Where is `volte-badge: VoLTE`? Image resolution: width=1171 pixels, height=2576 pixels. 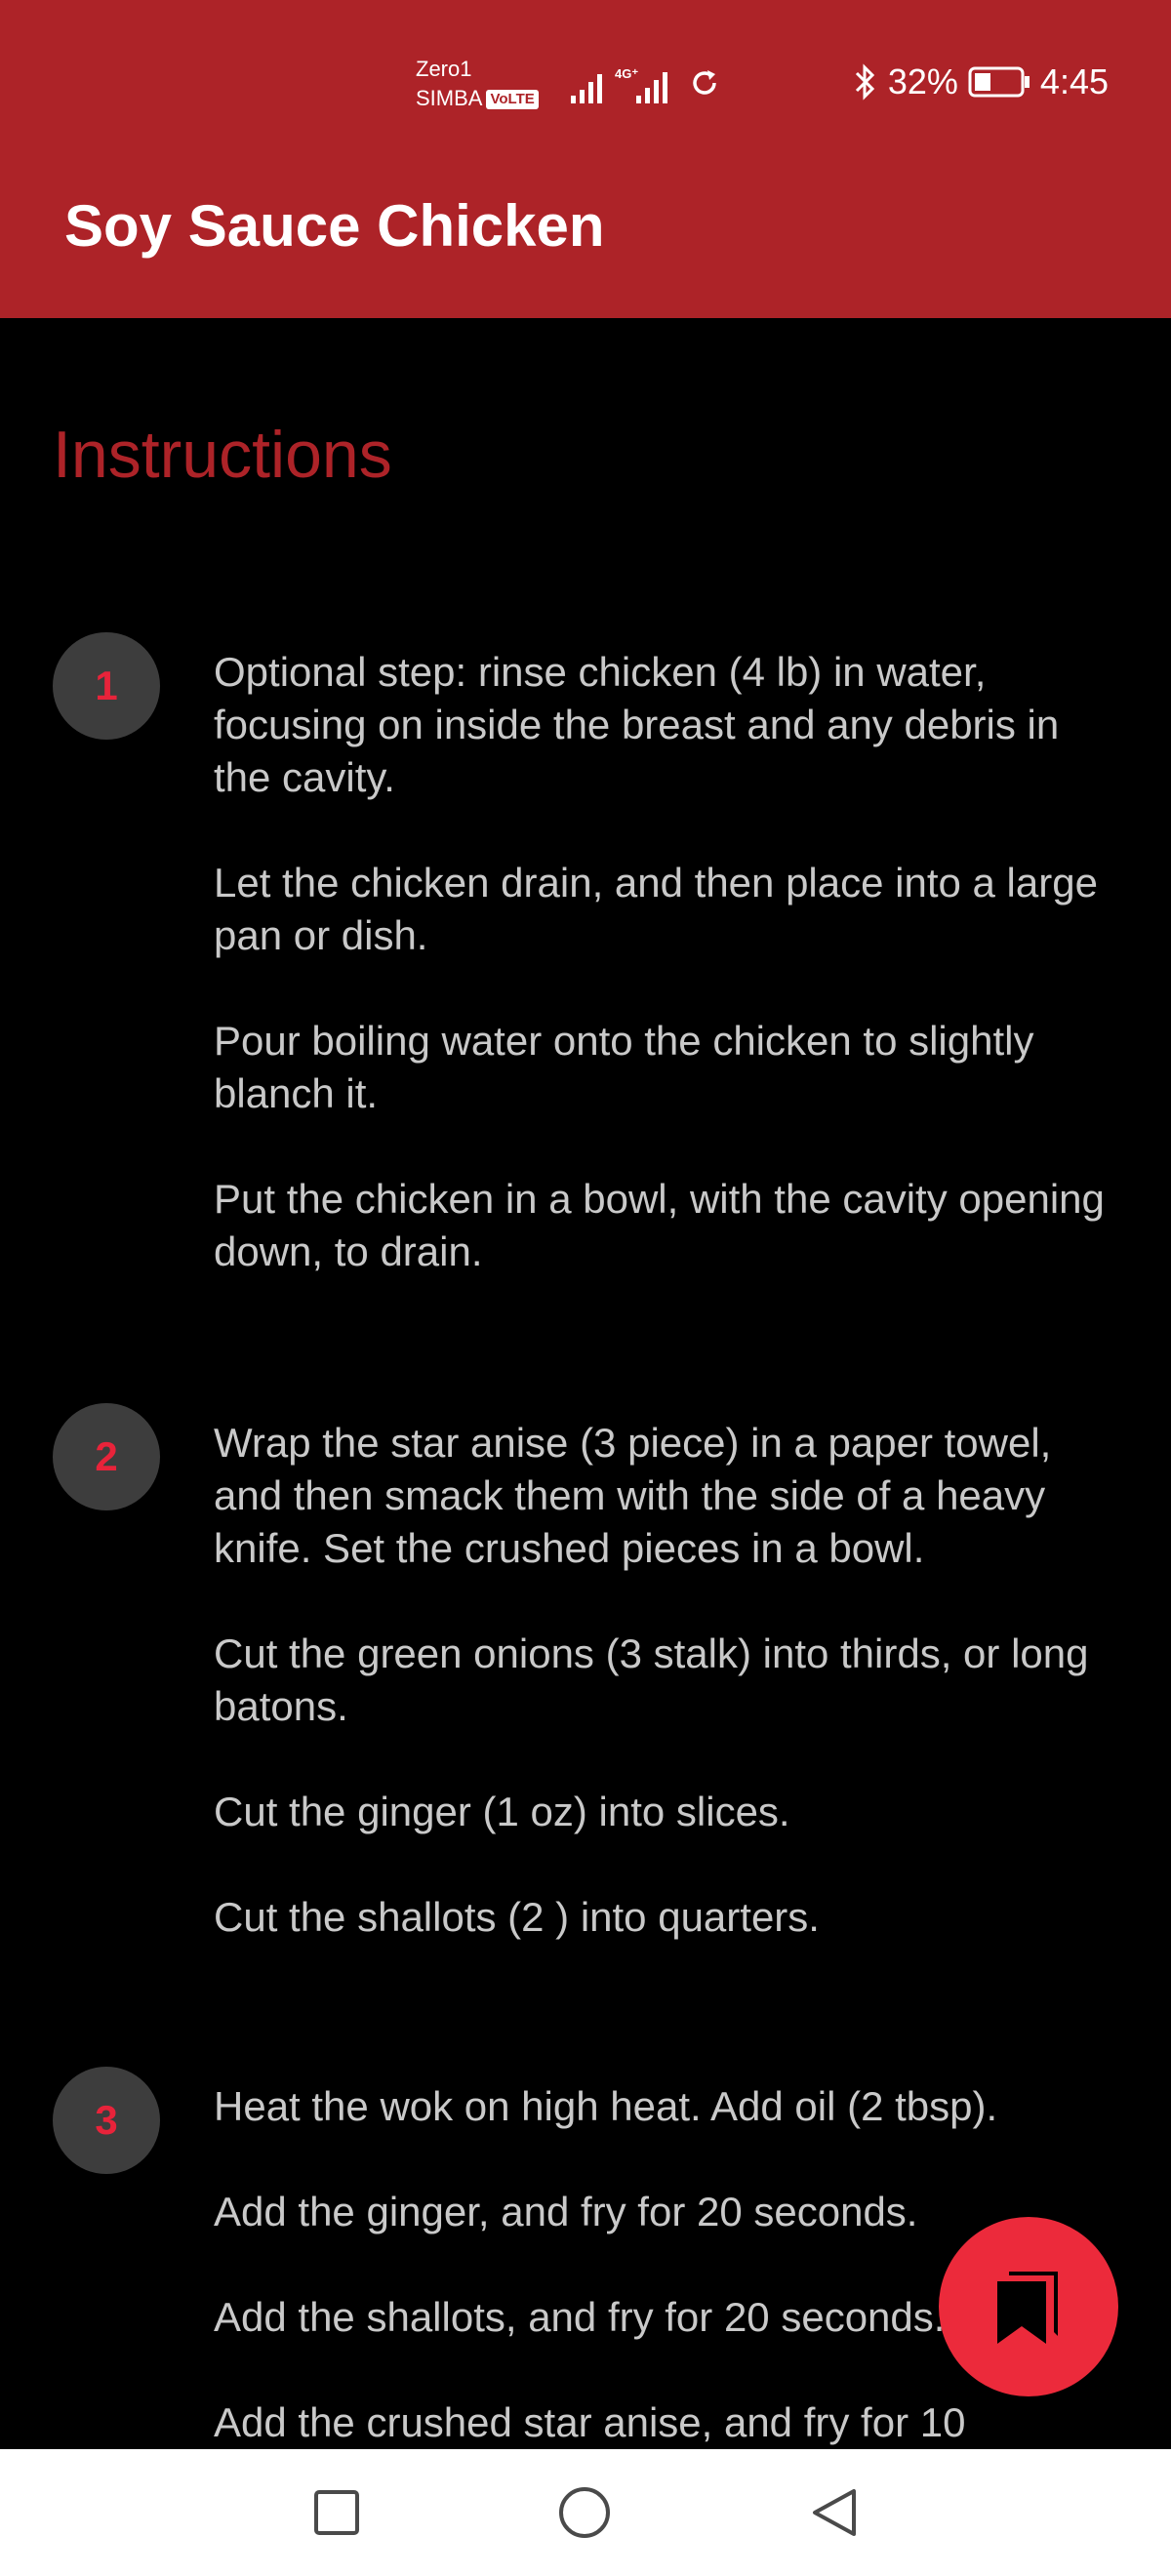
volte-badge: VoLTE is located at coordinates (512, 100).